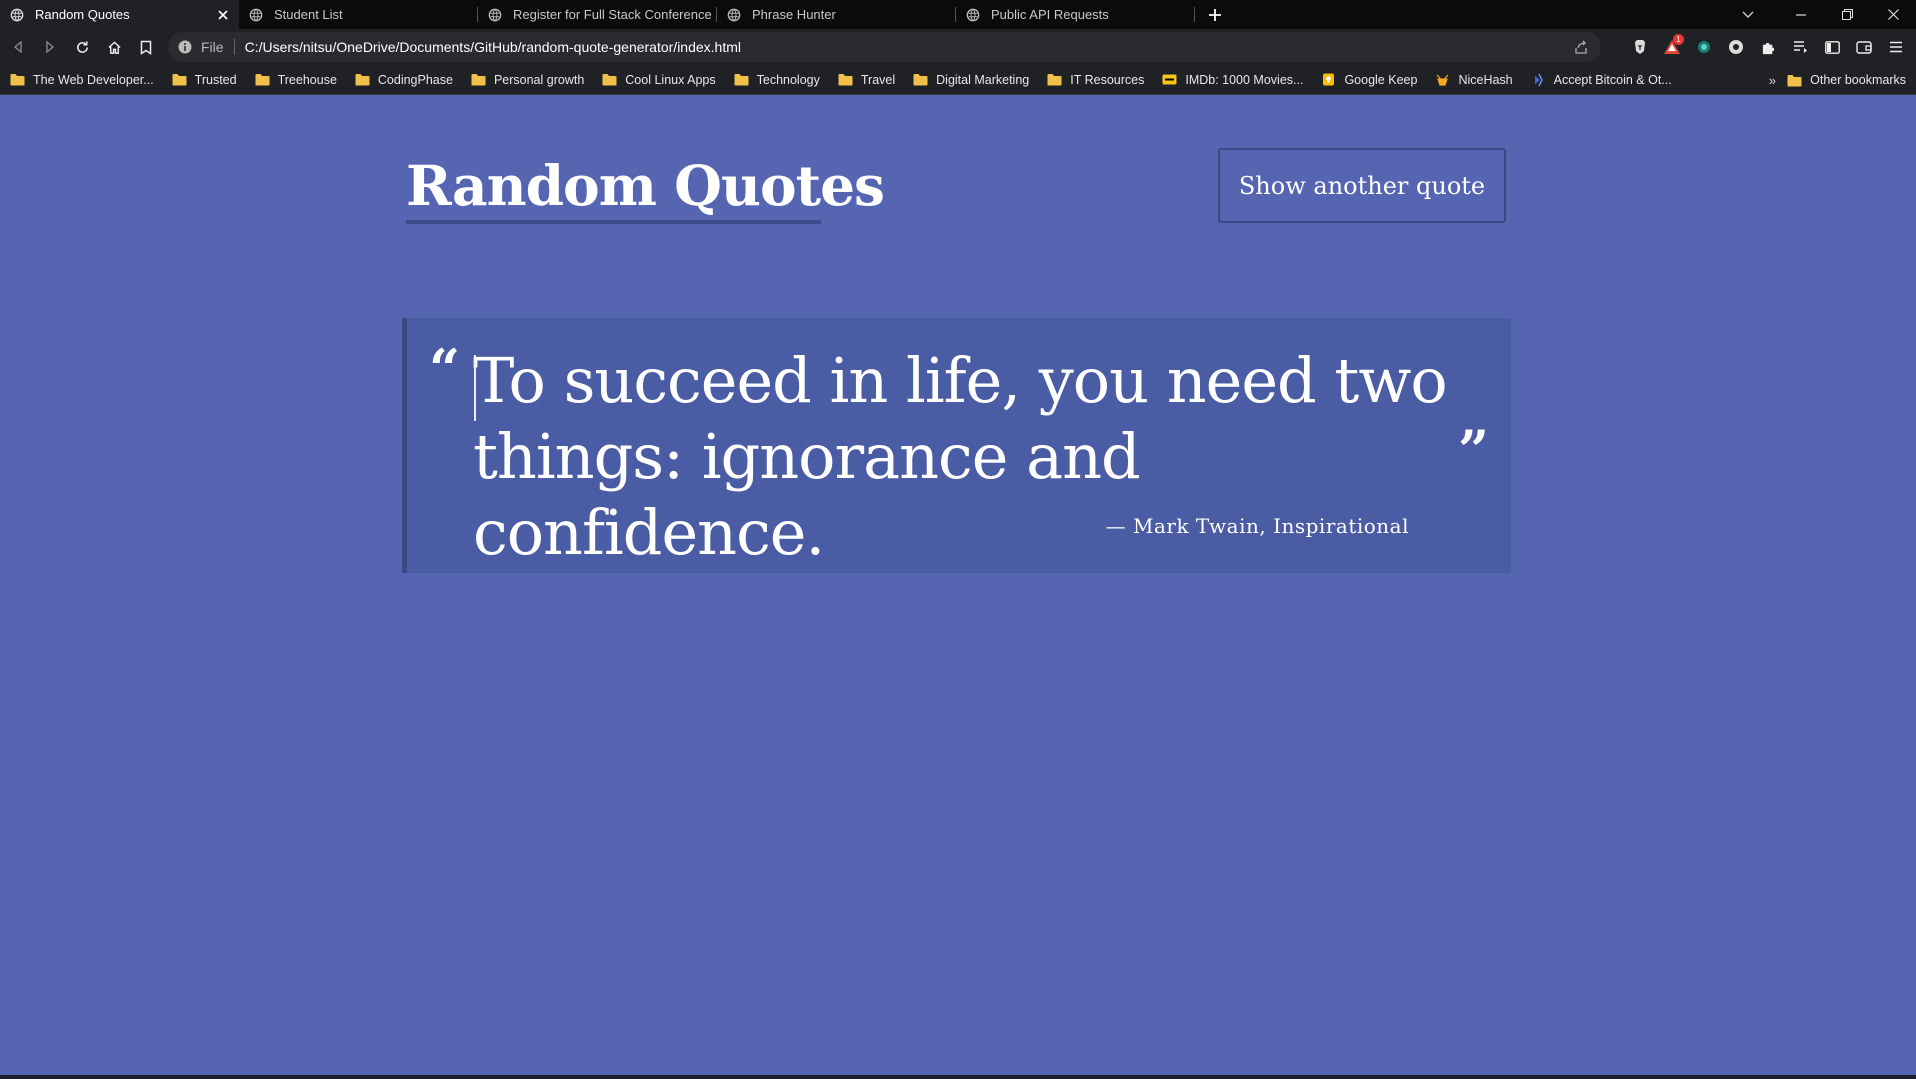 Image resolution: width=1916 pixels, height=1079 pixels. Describe the element at coordinates (1538, 79) in the screenshot. I see `bitcoin-icon` at that location.